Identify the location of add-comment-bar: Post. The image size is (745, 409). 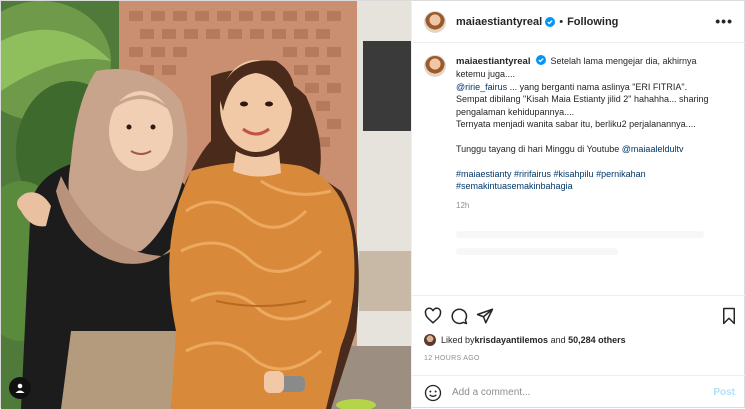
(578, 392).